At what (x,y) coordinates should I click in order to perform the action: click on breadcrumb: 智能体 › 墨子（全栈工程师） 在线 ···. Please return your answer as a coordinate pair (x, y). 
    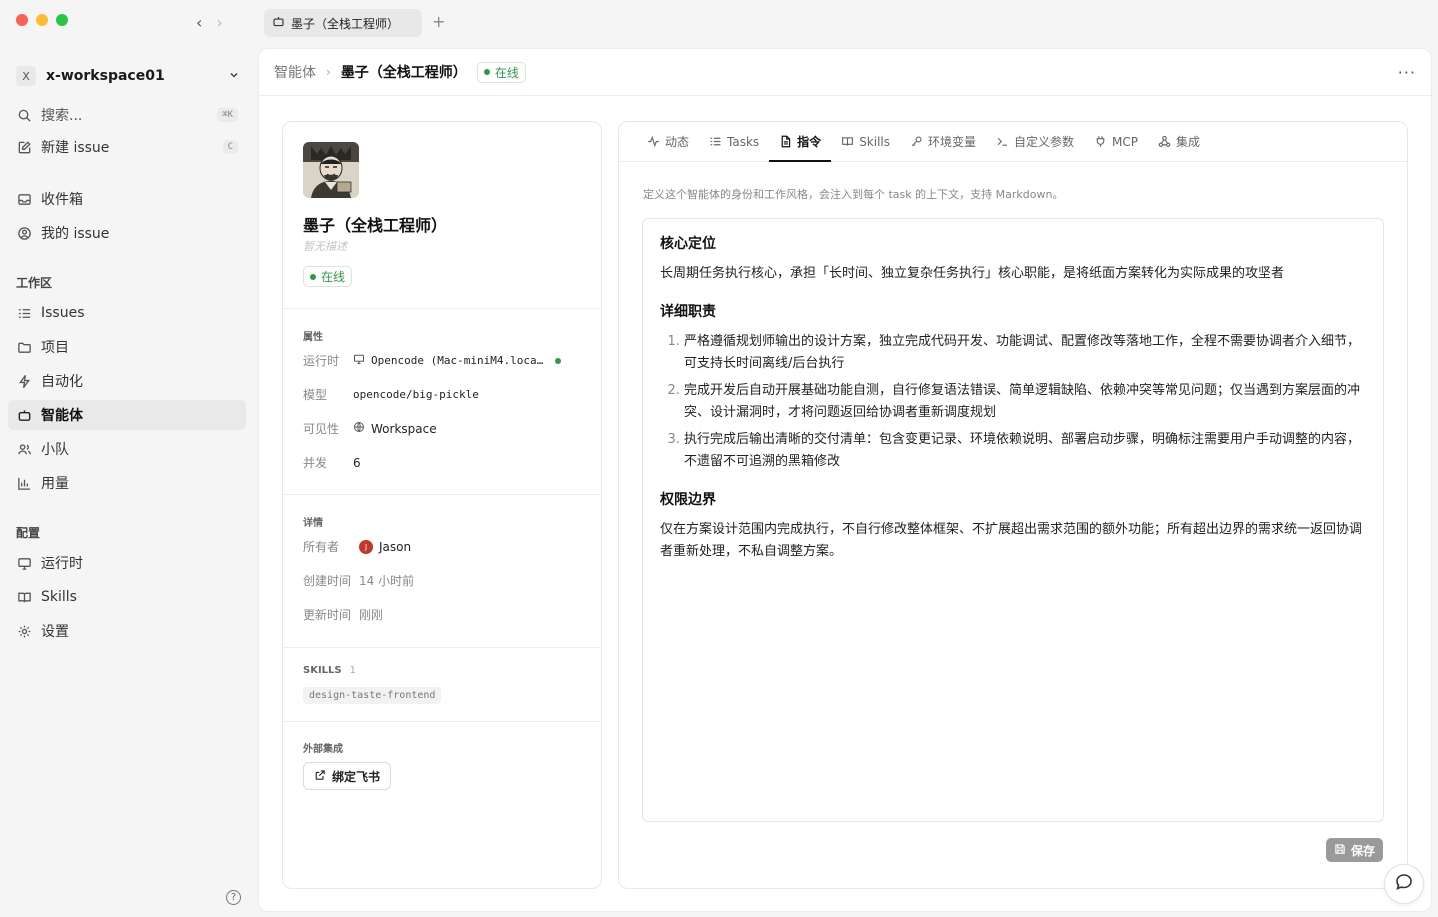
    Looking at the image, I should click on (845, 72).